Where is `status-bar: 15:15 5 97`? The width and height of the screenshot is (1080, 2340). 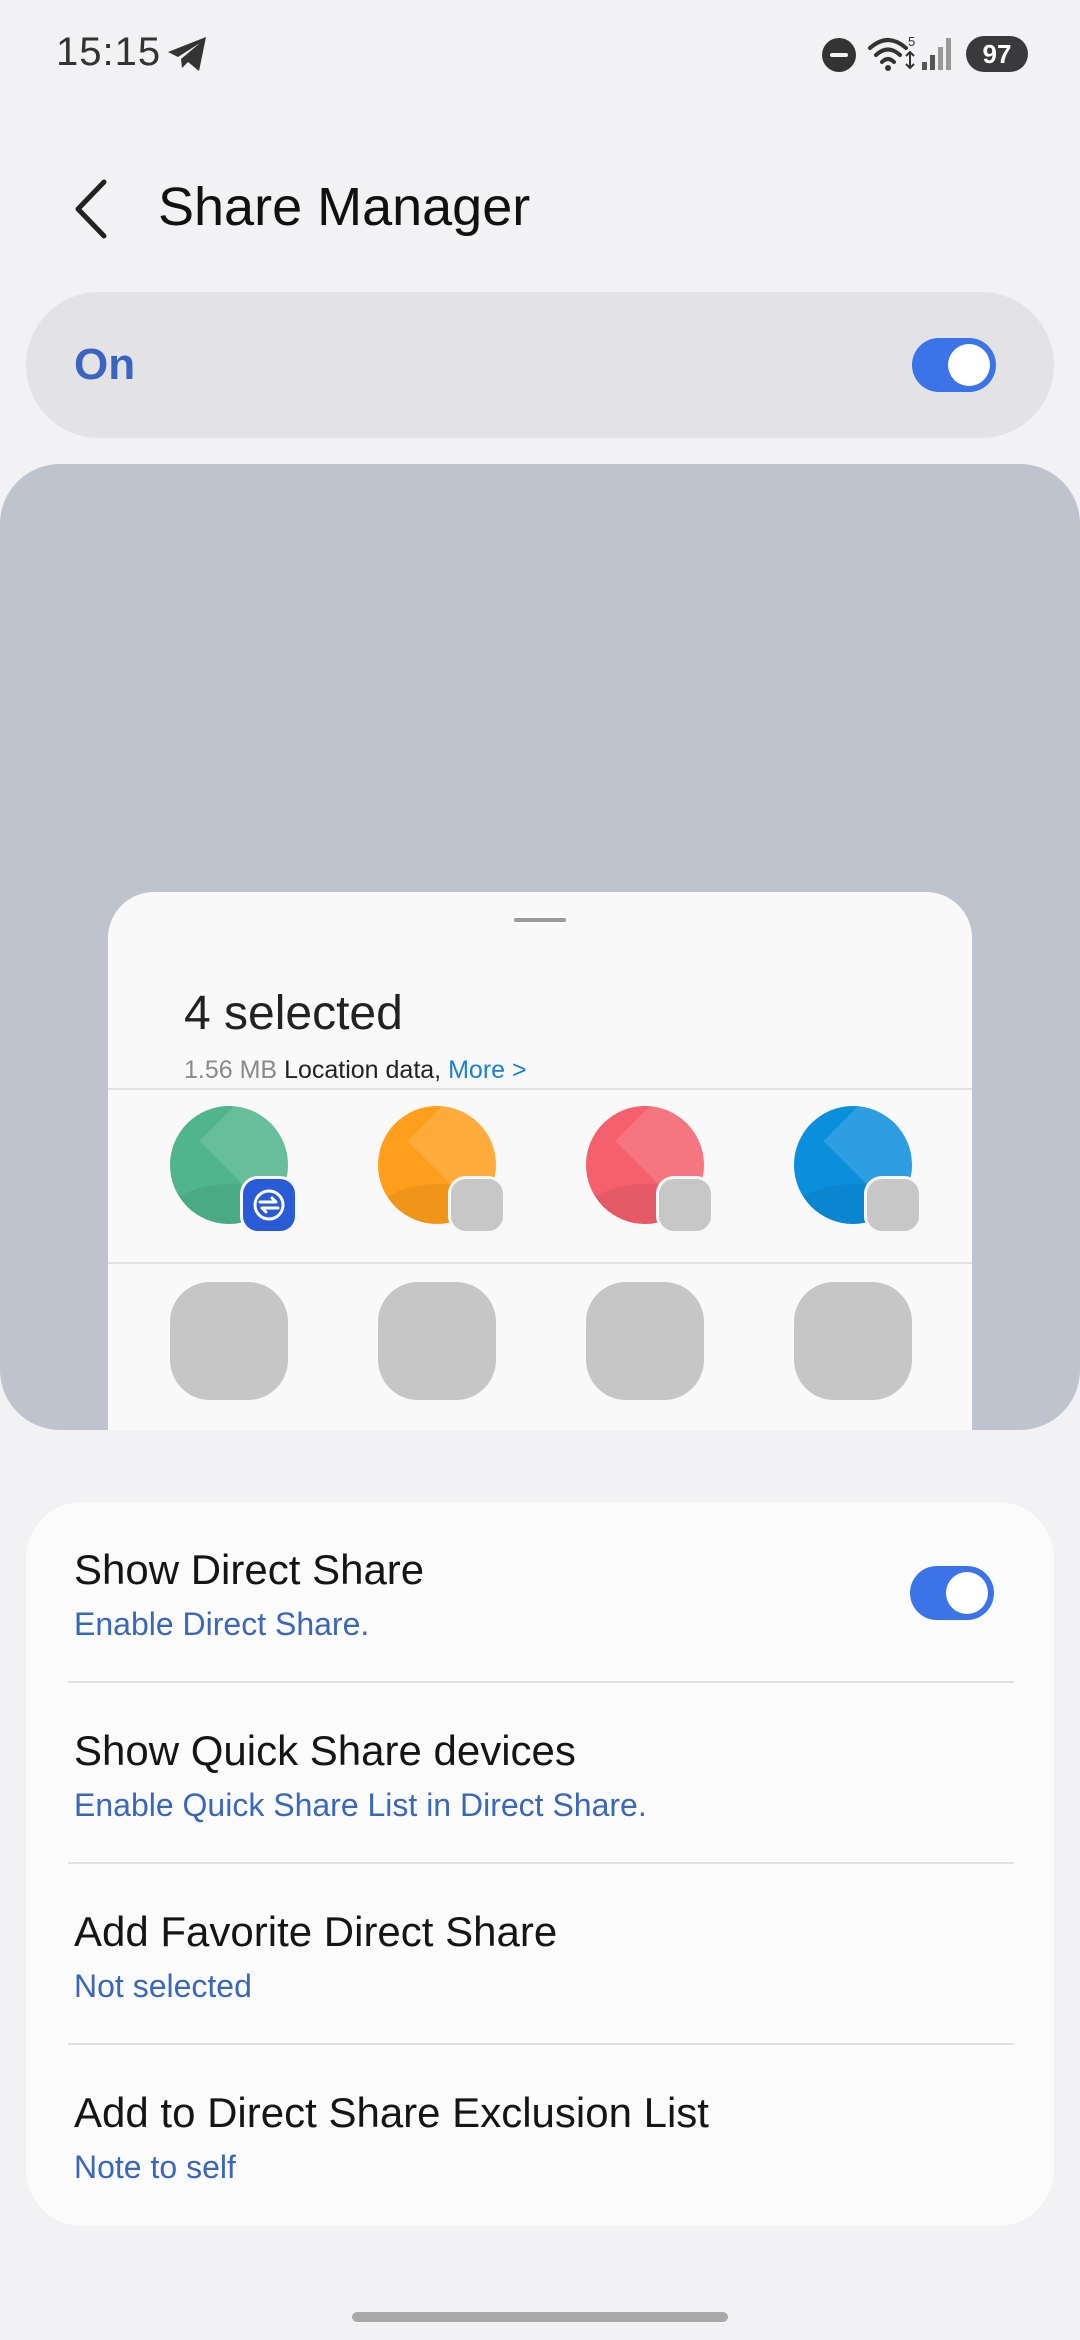 status-bar: 15:15 5 97 is located at coordinates (540, 55).